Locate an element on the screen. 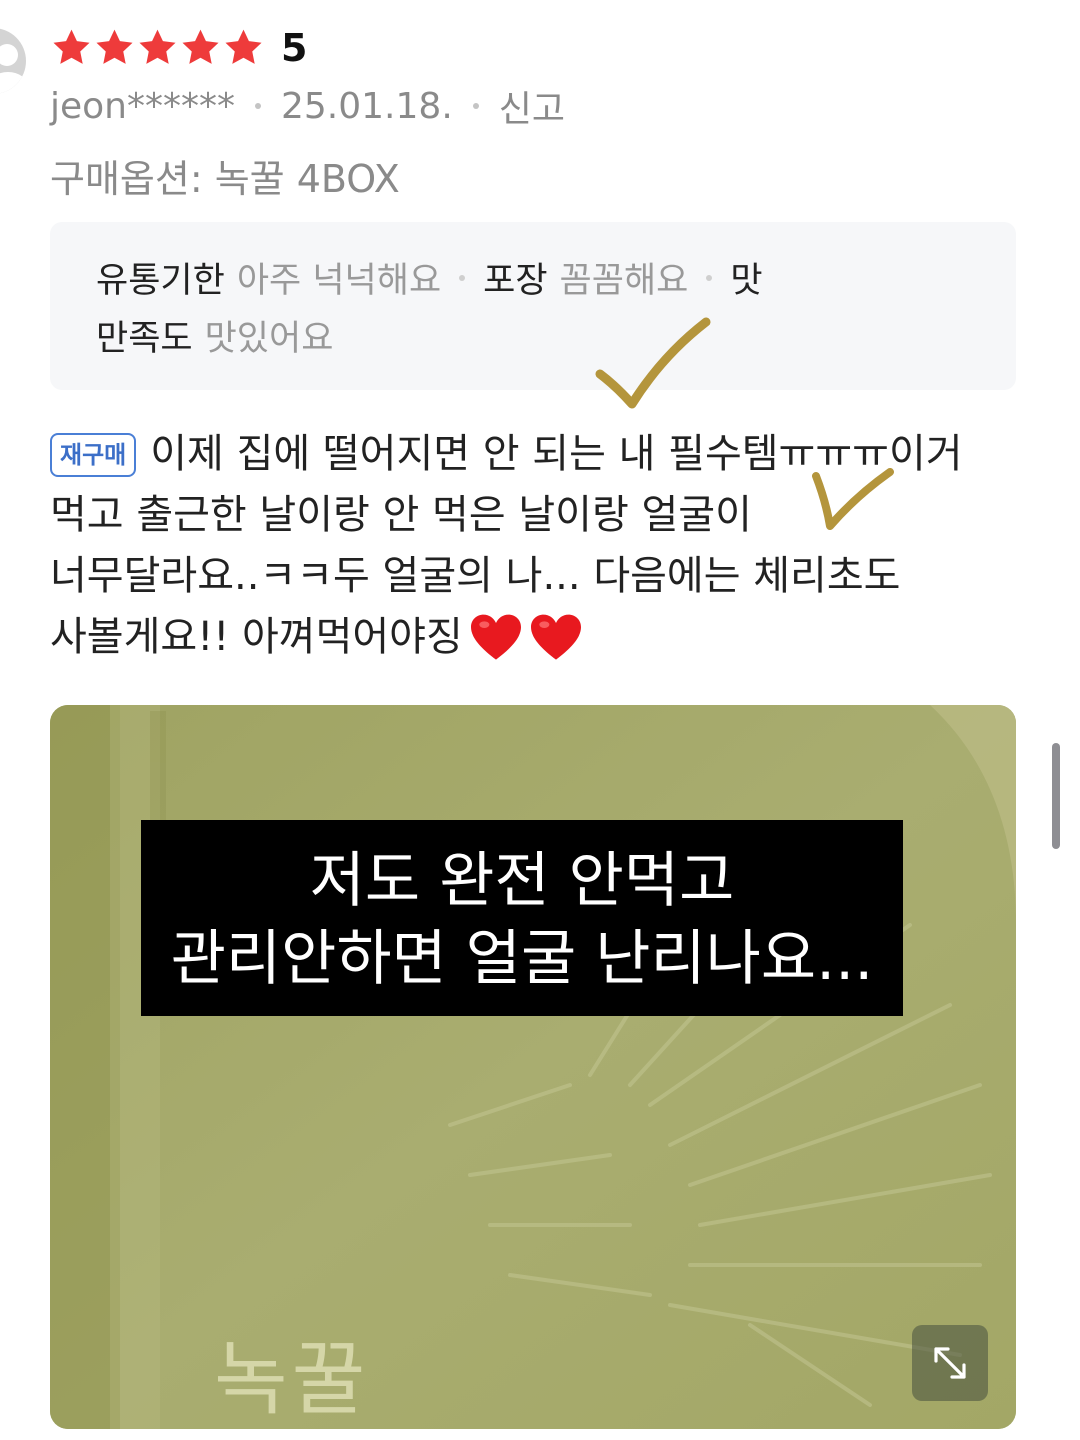 This screenshot has width=1080, height=1440. product-brand-text: 녹꿀 is located at coordinates (292, 1379).